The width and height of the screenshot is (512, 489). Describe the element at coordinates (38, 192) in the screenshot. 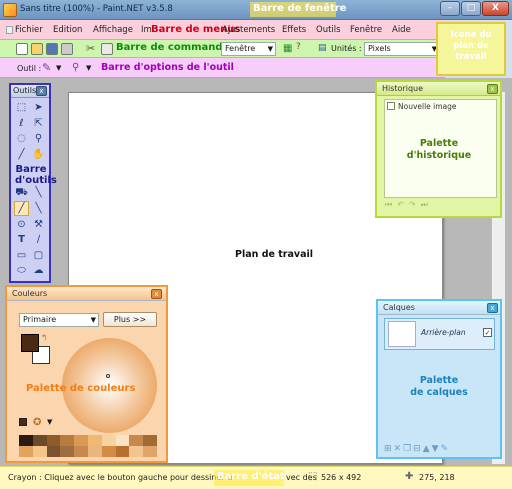

I see `paintbrush-icon: ╲` at that location.